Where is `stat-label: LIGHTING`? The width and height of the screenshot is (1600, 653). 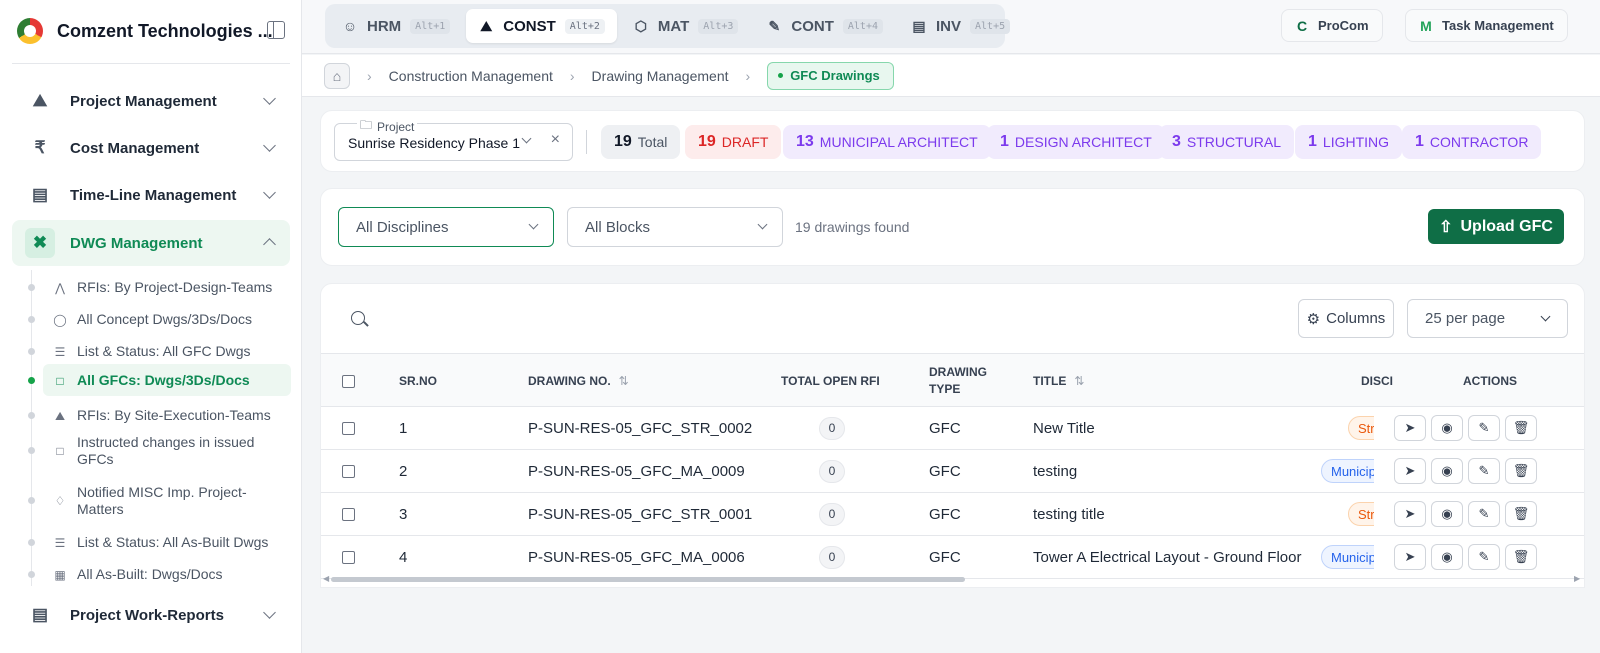
stat-label: LIGHTING is located at coordinates (1356, 142).